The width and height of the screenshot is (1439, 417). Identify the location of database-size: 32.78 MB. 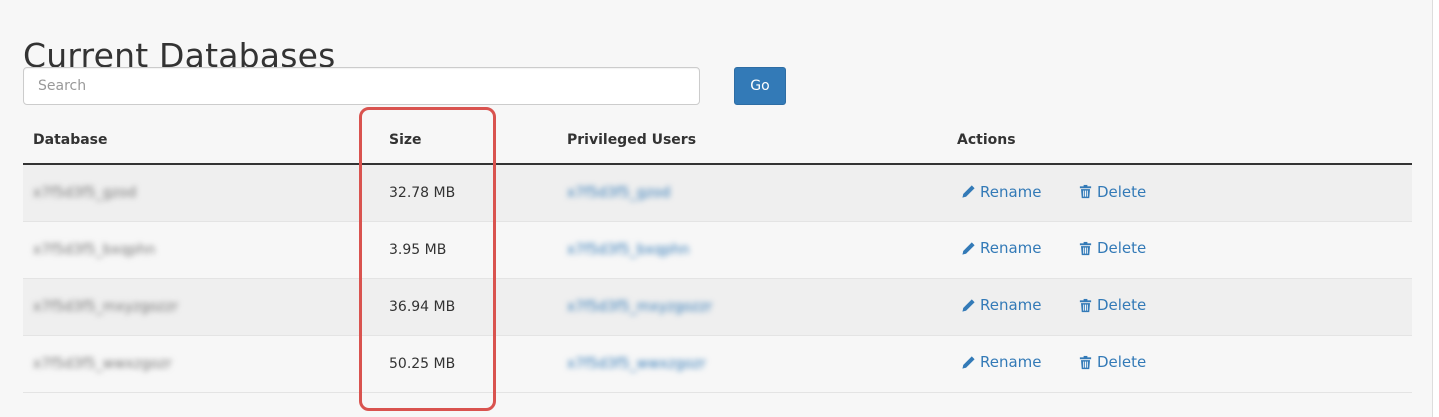
(468, 193).